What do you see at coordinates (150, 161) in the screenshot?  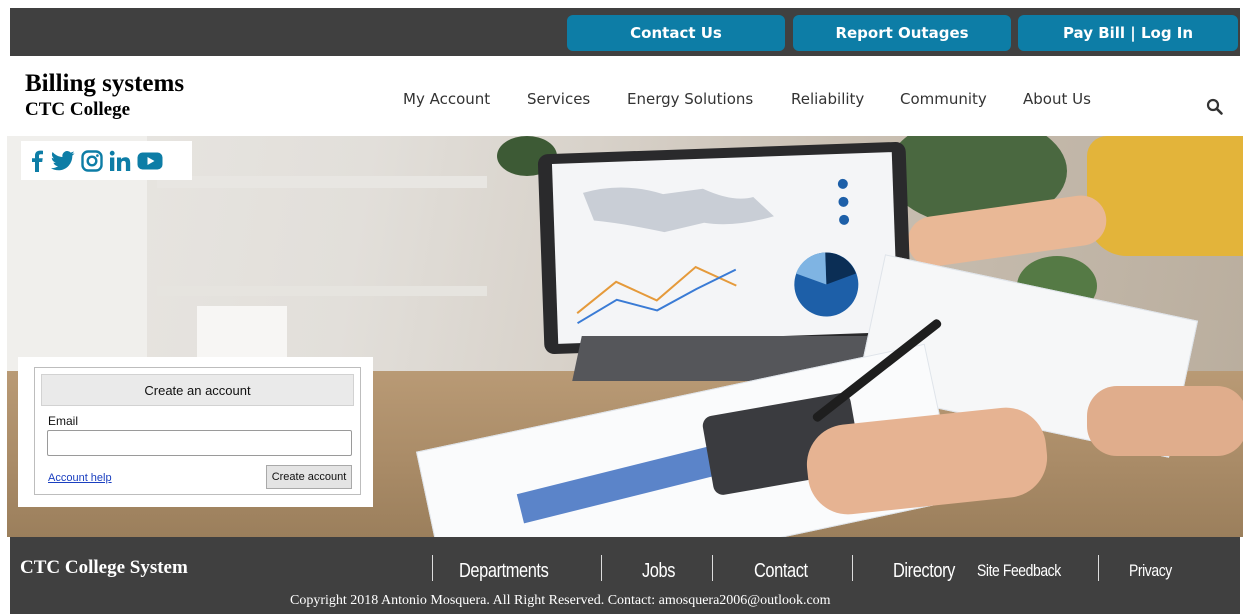 I see `youtube-icon` at bounding box center [150, 161].